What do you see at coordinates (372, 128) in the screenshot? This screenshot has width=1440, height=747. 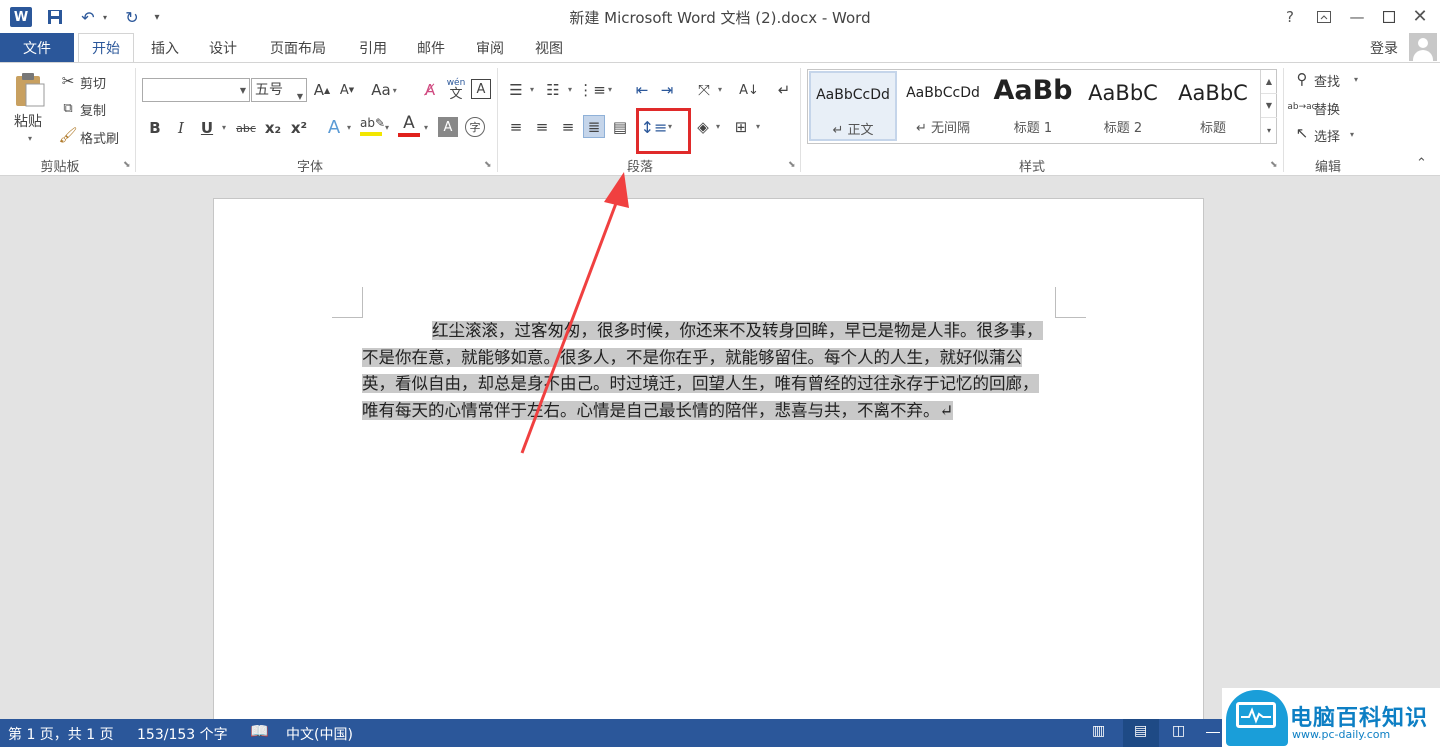 I see `highlight-color-icon: ab✎` at bounding box center [372, 128].